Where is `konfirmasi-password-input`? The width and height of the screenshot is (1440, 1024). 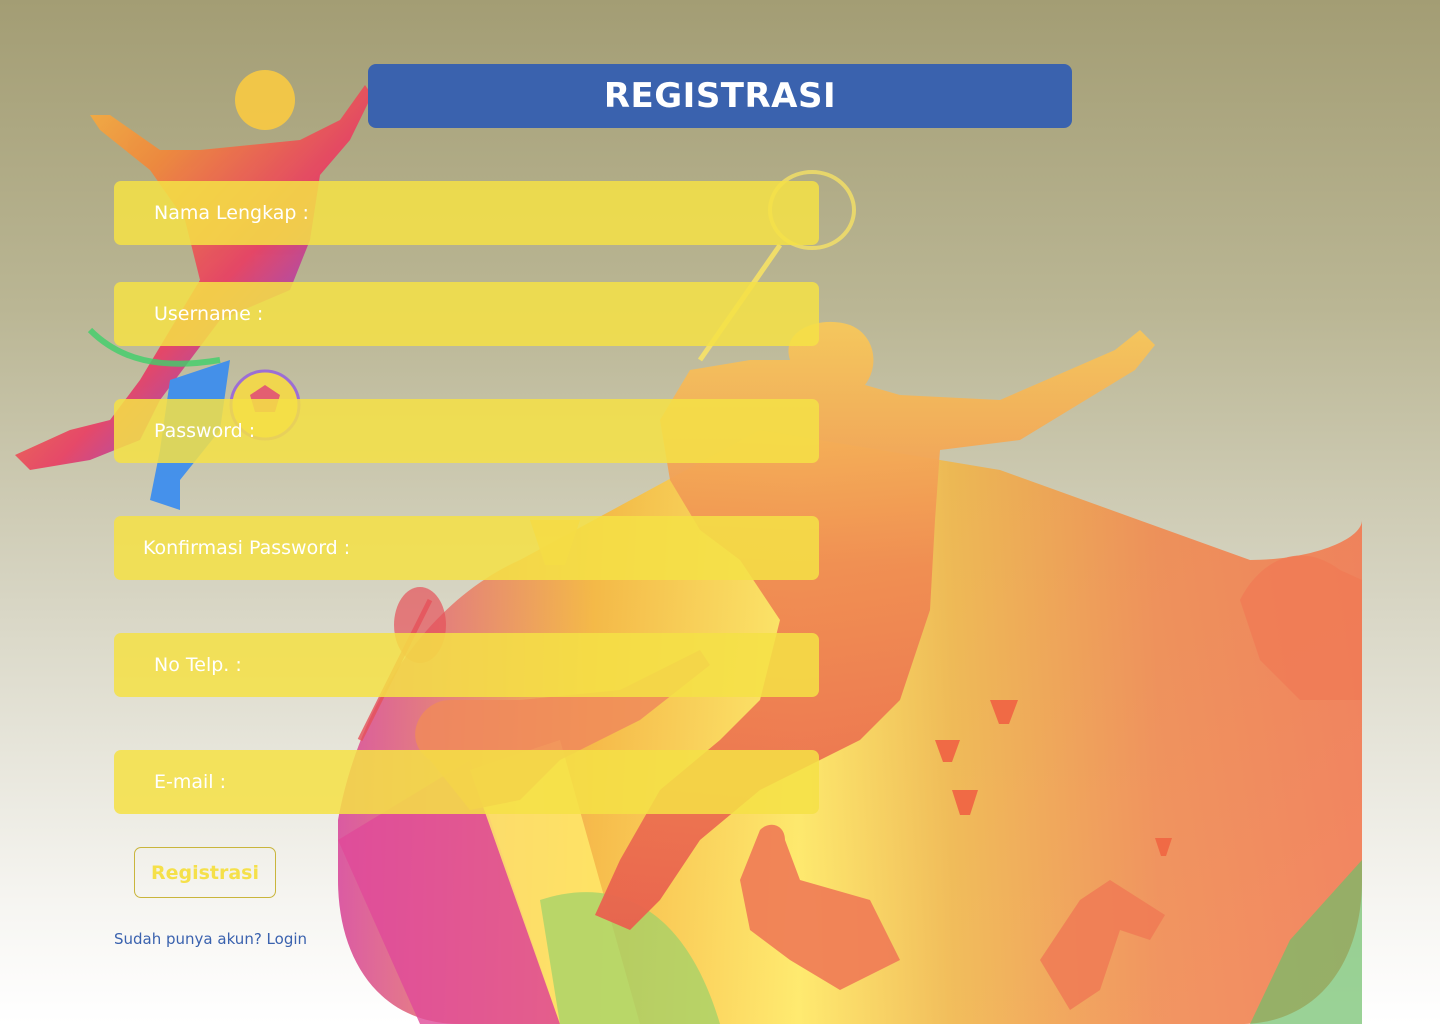
konfirmasi-password-input is located at coordinates (466, 548).